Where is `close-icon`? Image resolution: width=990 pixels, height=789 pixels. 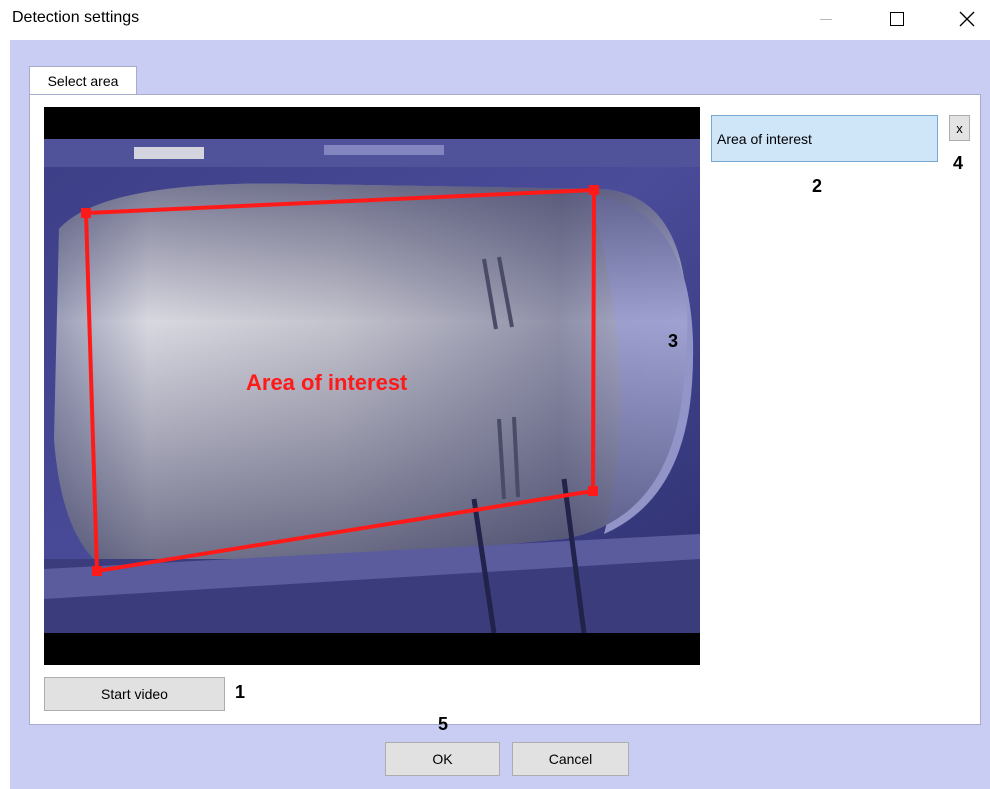 close-icon is located at coordinates (967, 19).